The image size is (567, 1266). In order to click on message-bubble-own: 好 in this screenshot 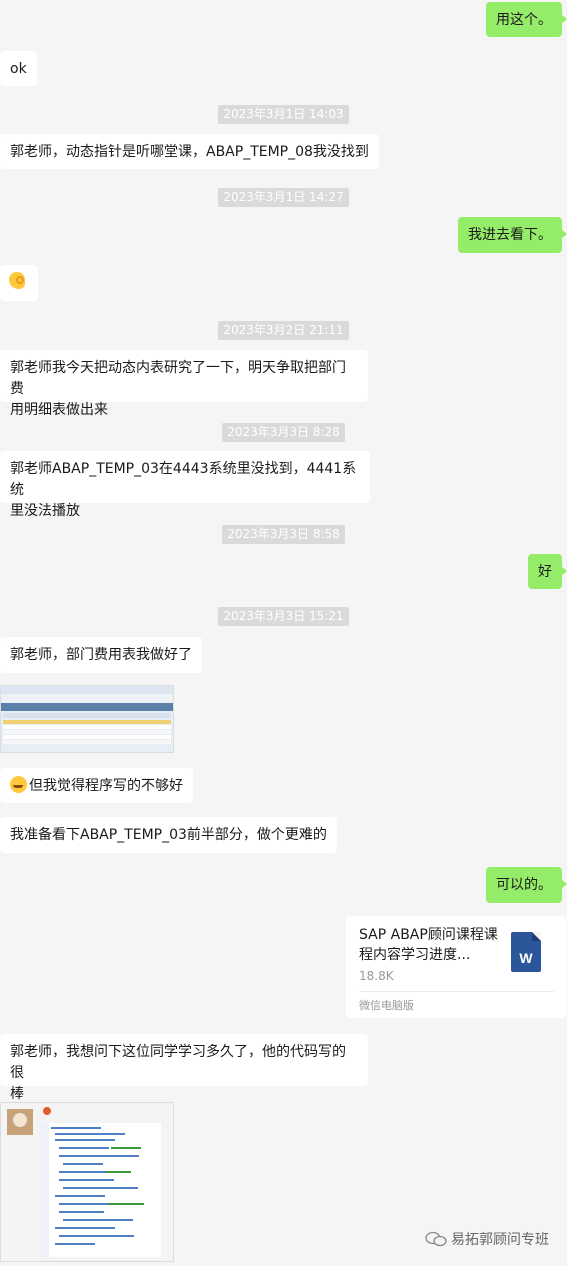, I will do `click(547, 571)`.